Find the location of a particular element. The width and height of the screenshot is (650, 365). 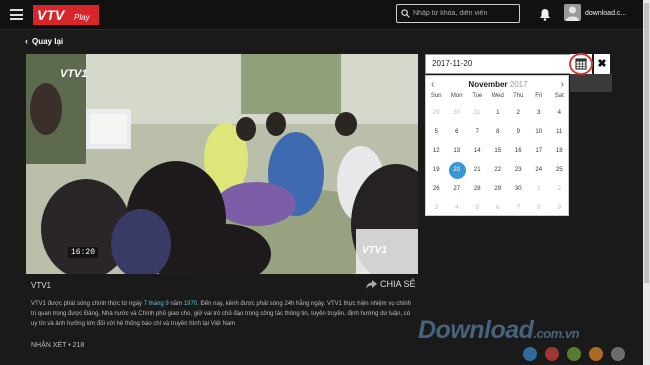

share-button: CHIA SẺ is located at coordinates (391, 284).